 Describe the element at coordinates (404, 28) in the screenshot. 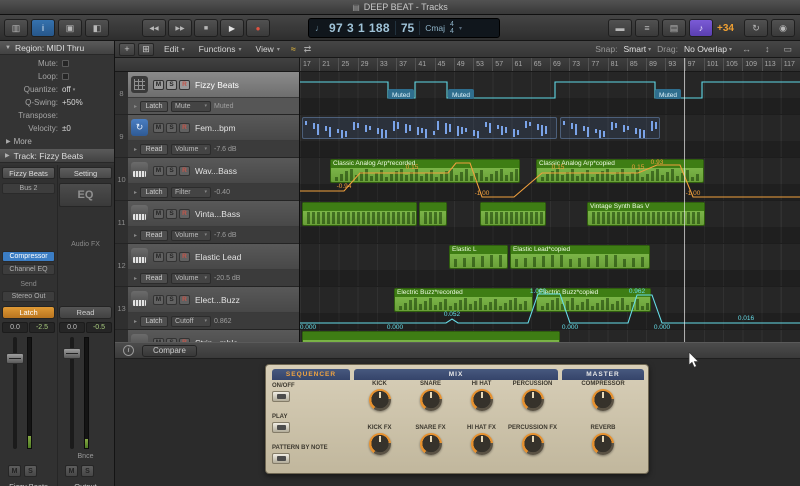

I see `lcd-display: ♩ 97 3 1 188 75 Cmaj 44 ▾` at that location.